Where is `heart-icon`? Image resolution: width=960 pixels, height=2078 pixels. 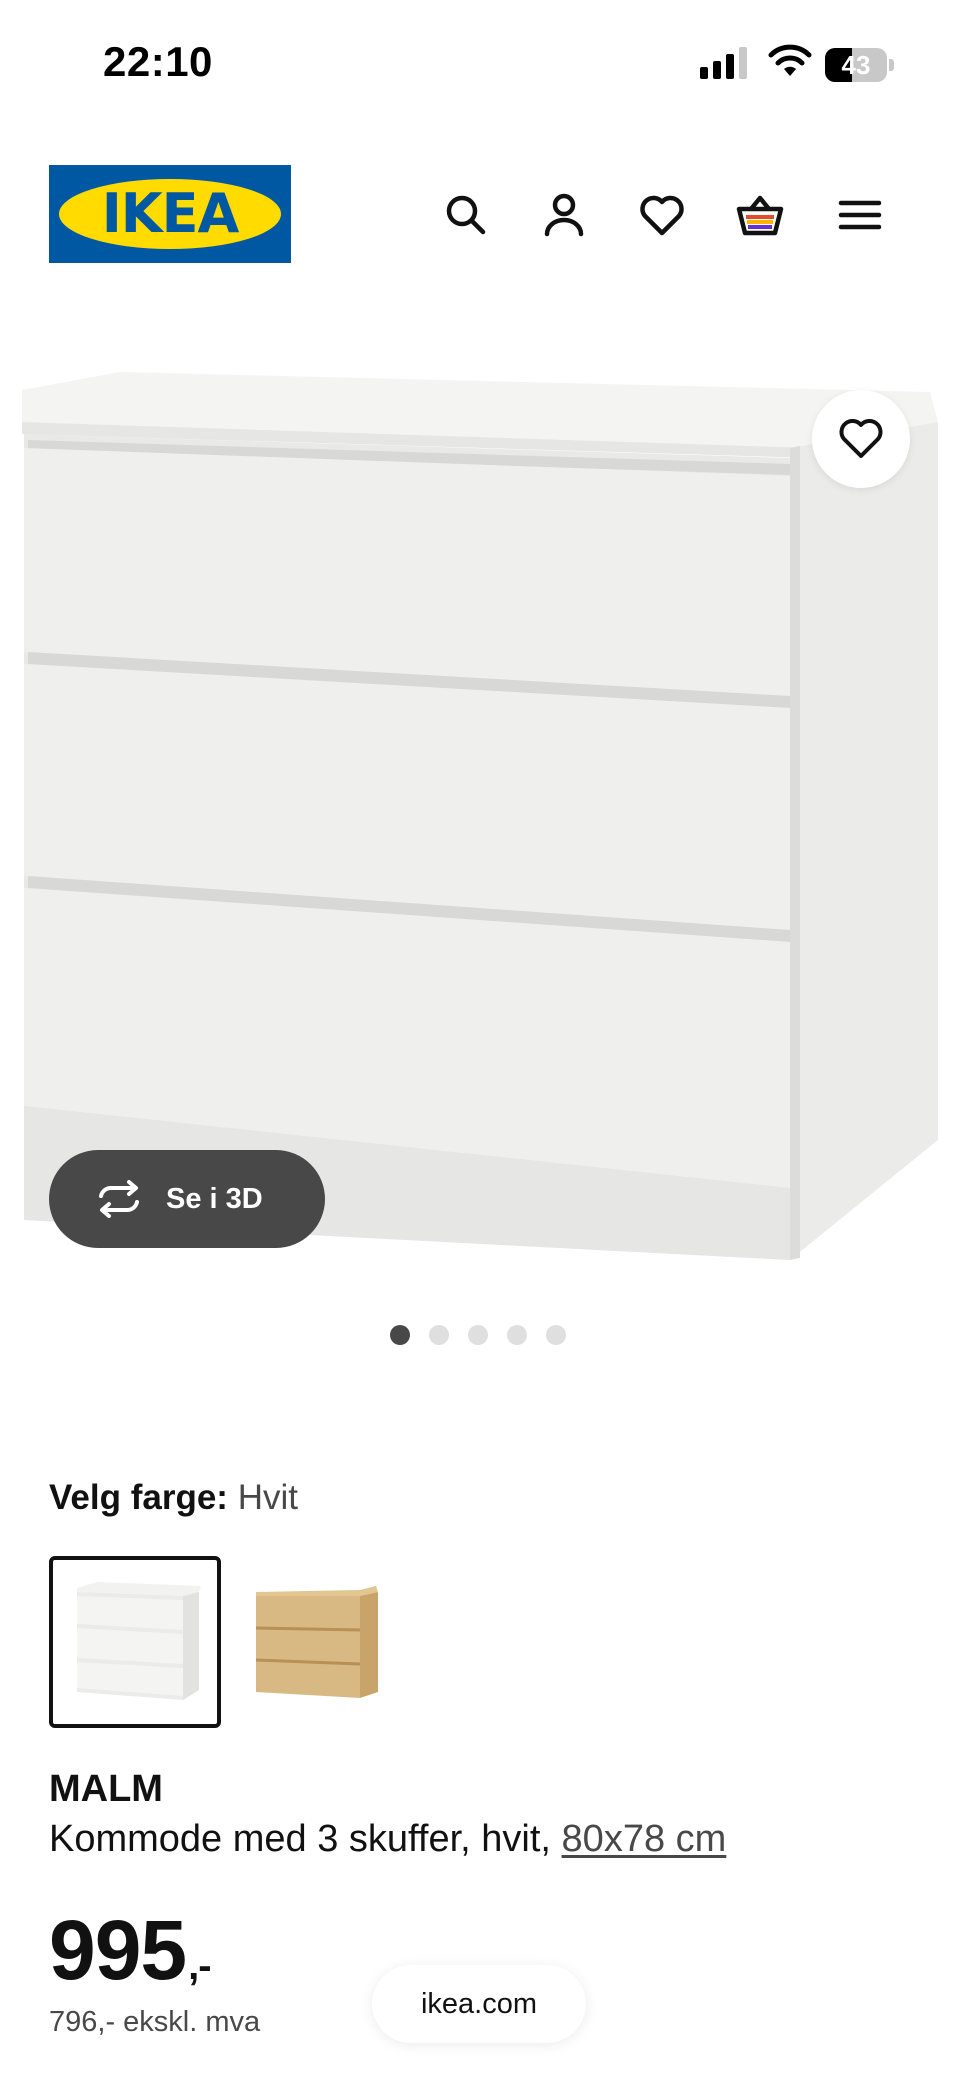 heart-icon is located at coordinates (861, 438).